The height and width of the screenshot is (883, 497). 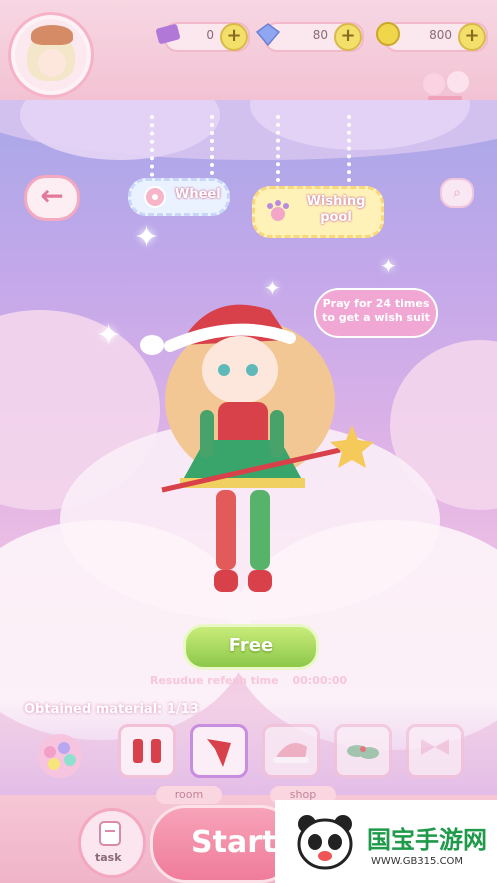 What do you see at coordinates (202, 37) in the screenshot?
I see `gem-counter: 0 +` at bounding box center [202, 37].